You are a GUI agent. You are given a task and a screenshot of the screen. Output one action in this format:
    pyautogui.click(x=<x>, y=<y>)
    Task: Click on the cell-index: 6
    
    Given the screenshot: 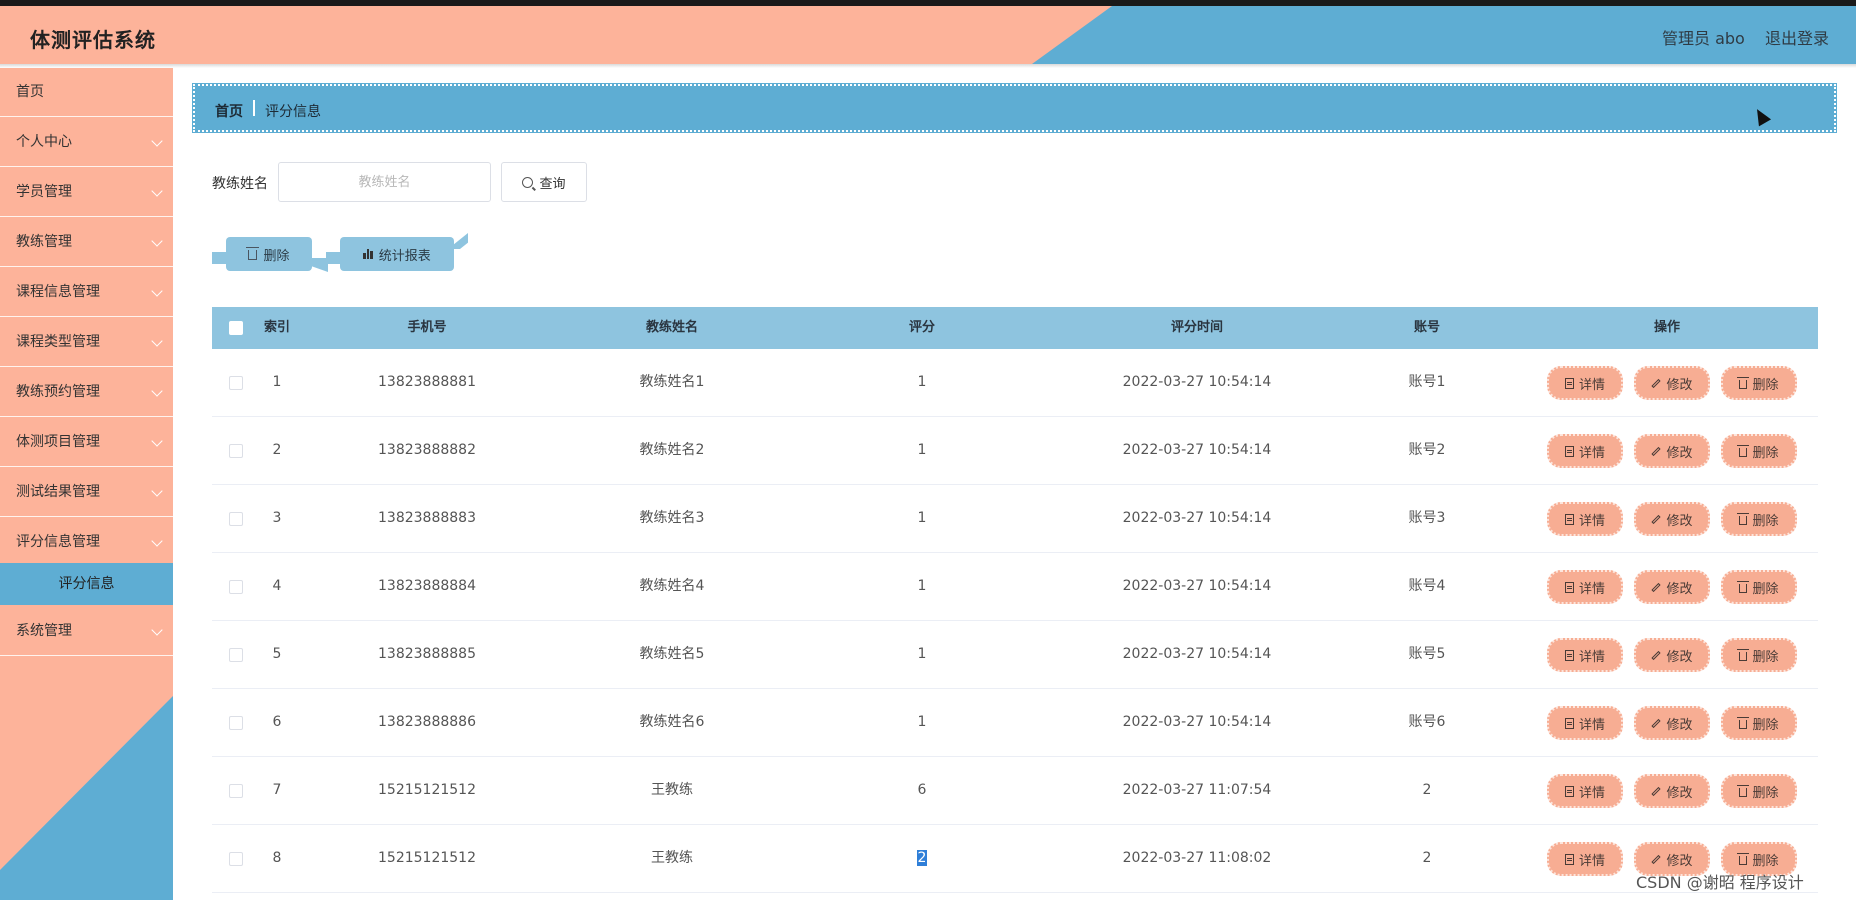 What is the action you would take?
    pyautogui.click(x=277, y=722)
    